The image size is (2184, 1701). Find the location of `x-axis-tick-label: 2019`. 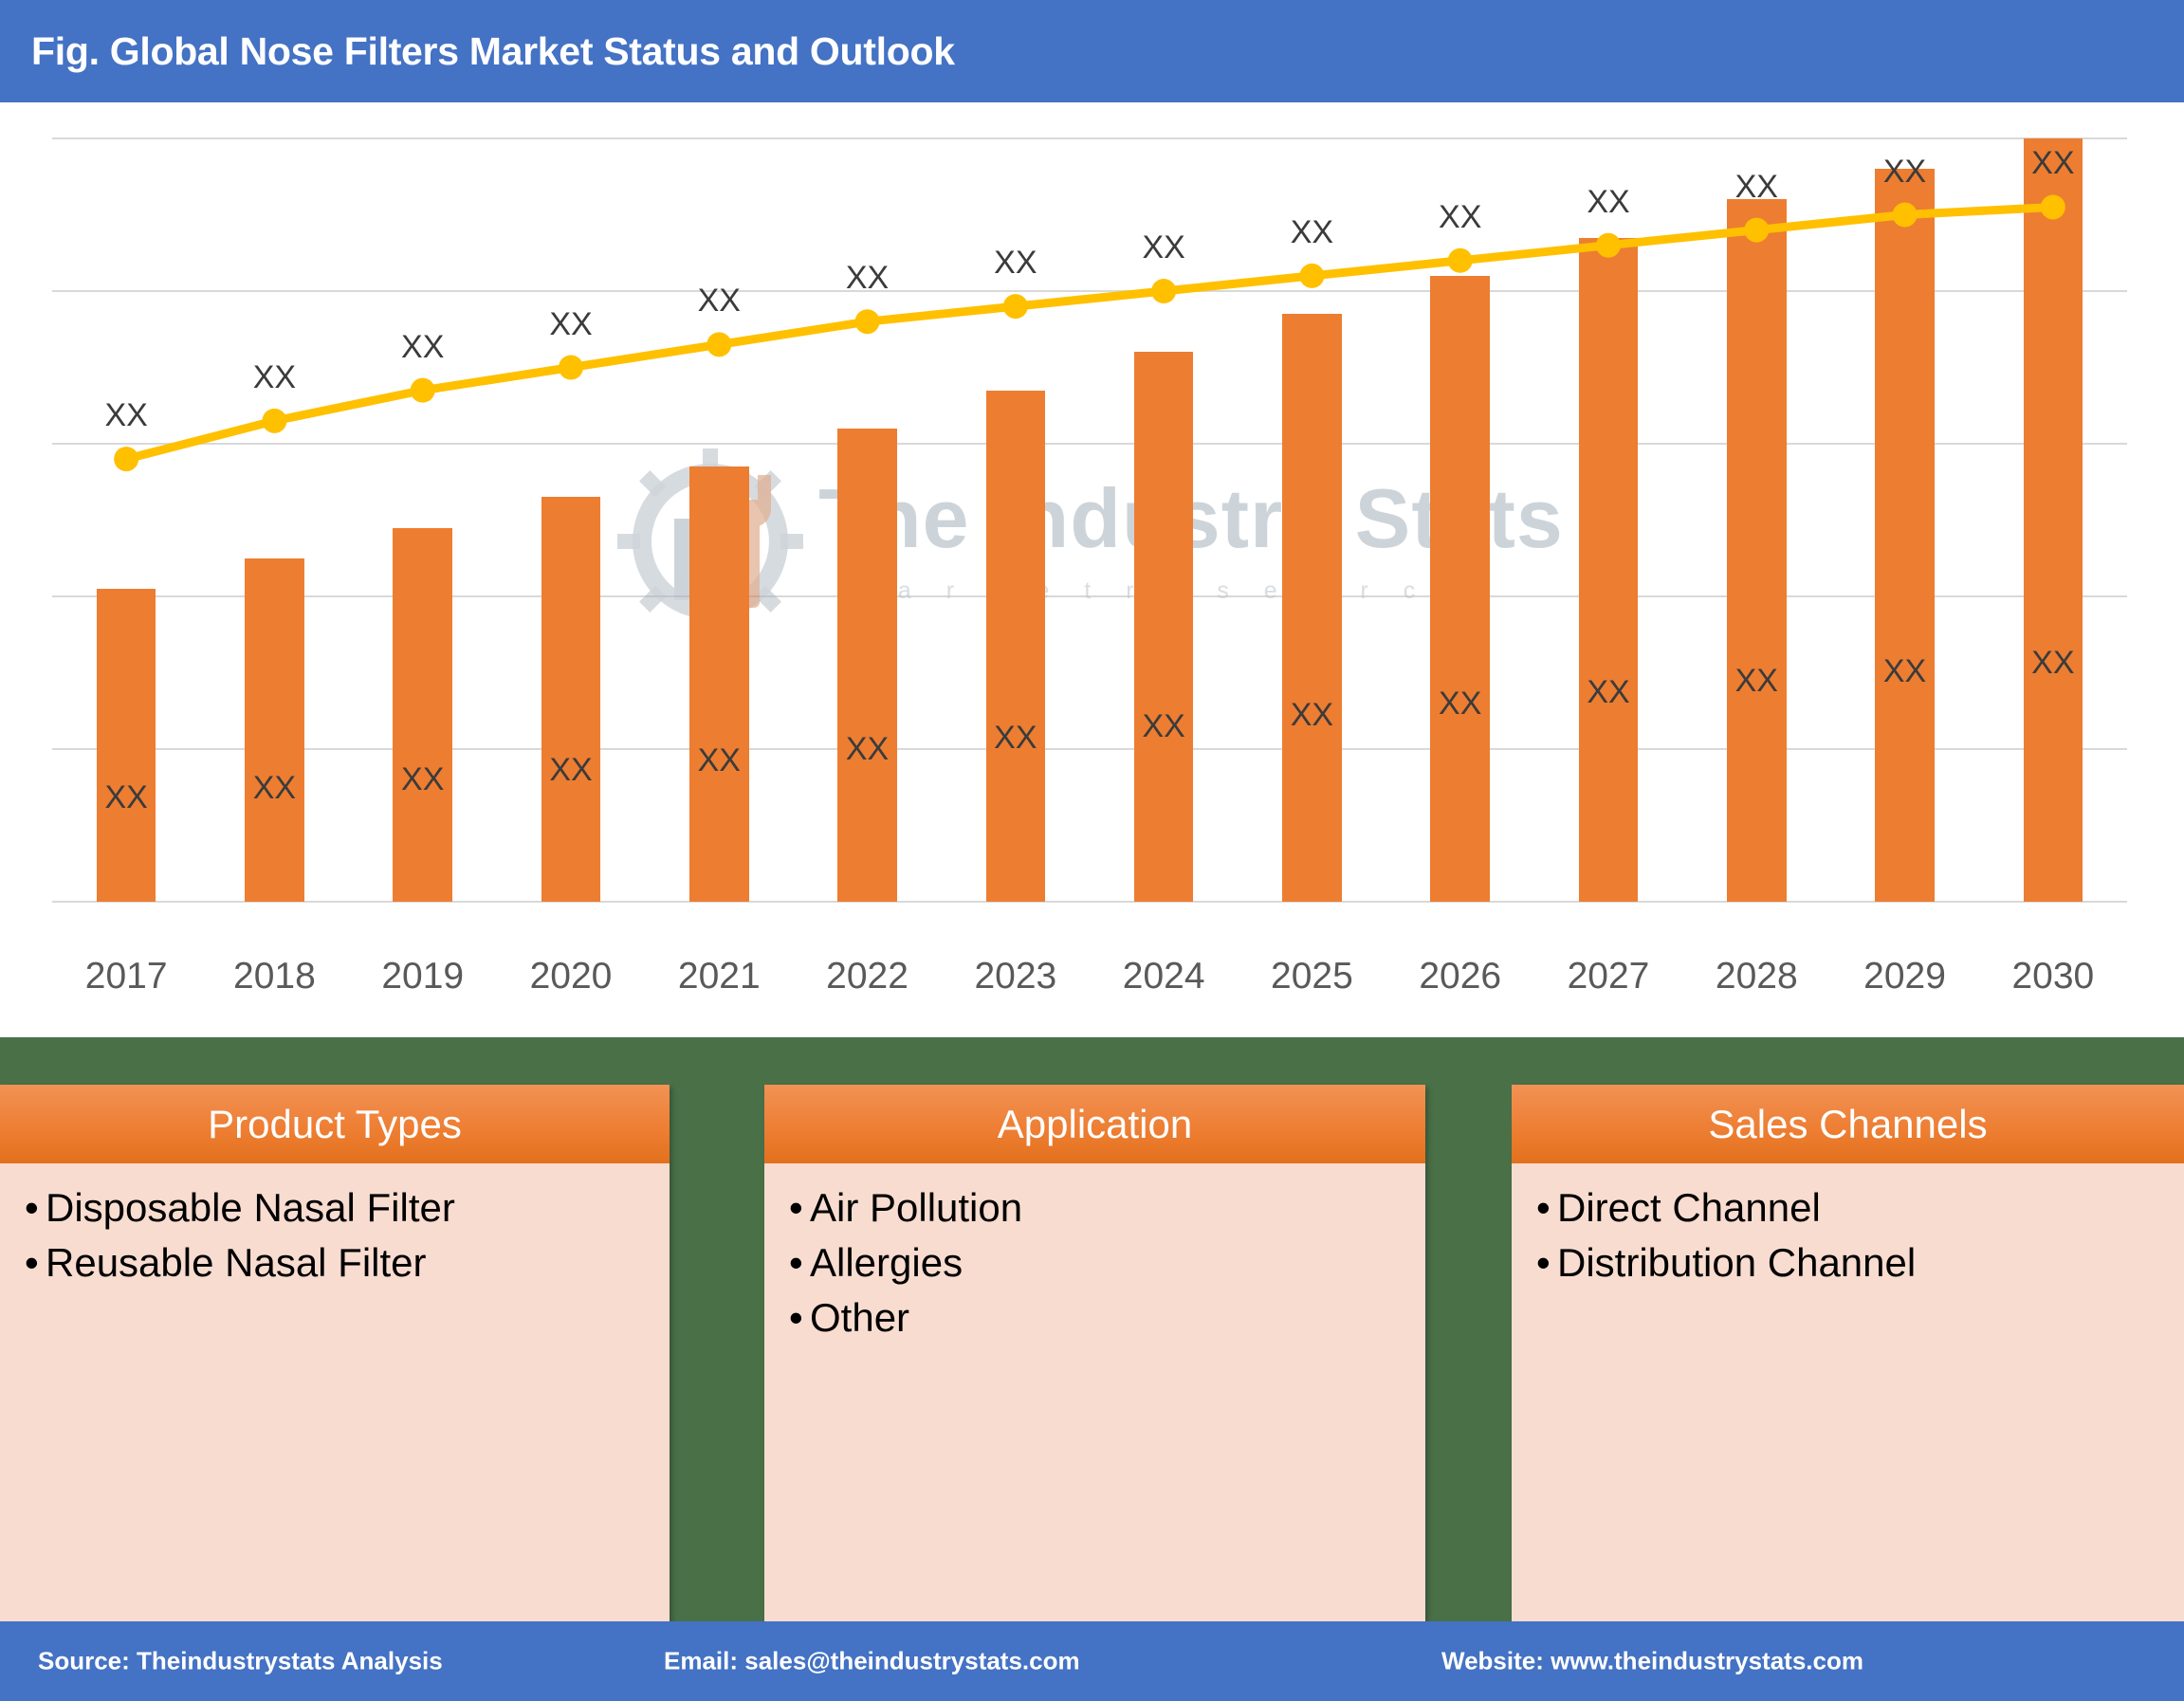

x-axis-tick-label: 2019 is located at coordinates (423, 977).